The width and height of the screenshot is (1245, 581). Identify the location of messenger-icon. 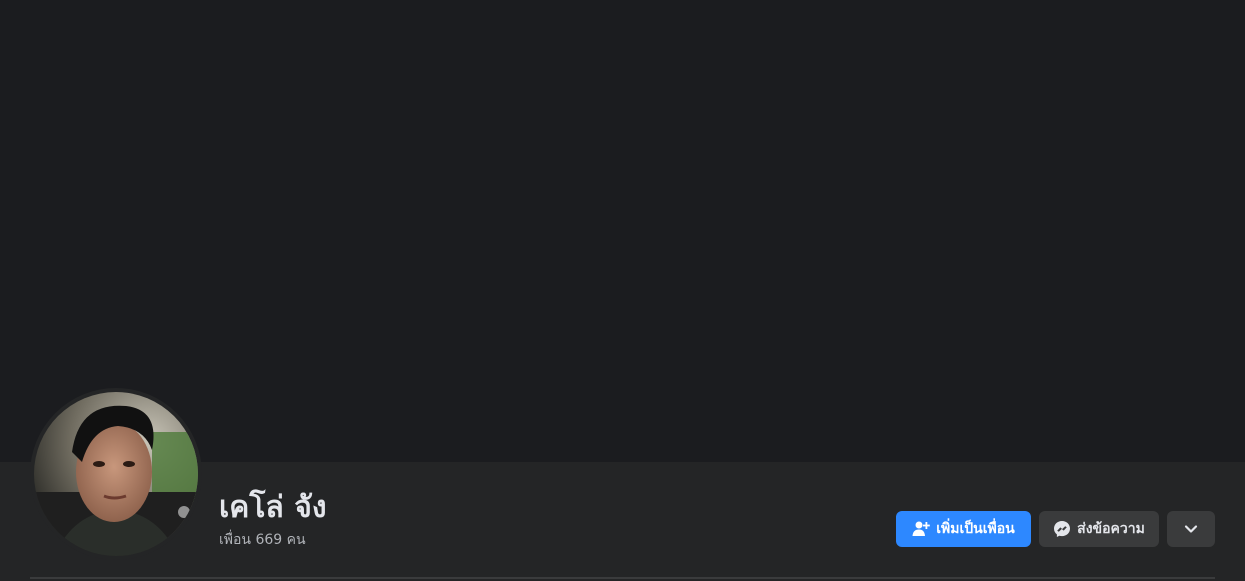
(1062, 529).